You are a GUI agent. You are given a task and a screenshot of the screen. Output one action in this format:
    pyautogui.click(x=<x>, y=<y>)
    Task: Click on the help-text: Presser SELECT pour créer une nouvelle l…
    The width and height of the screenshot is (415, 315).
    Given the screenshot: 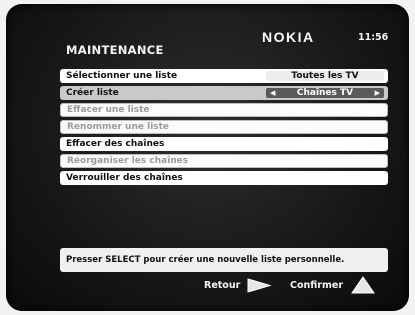 What is the action you would take?
    pyautogui.click(x=224, y=260)
    